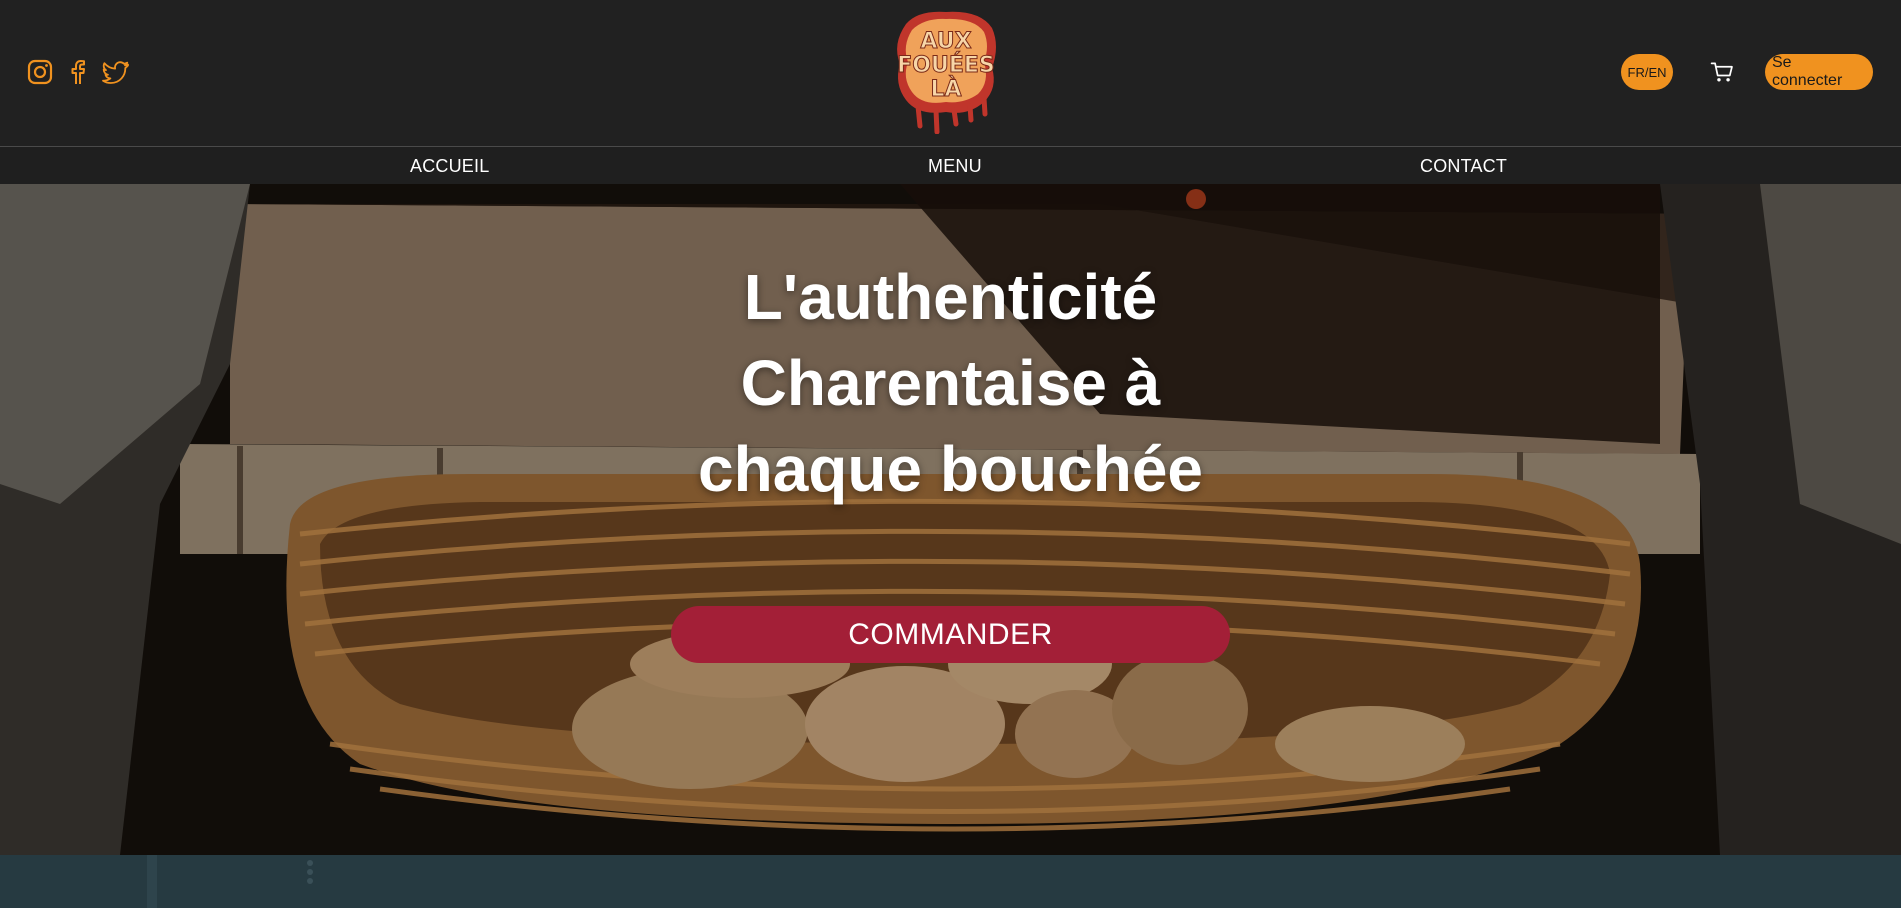  I want to click on site-logo: AUX FOUÉES LÀ, so click(946, 70).